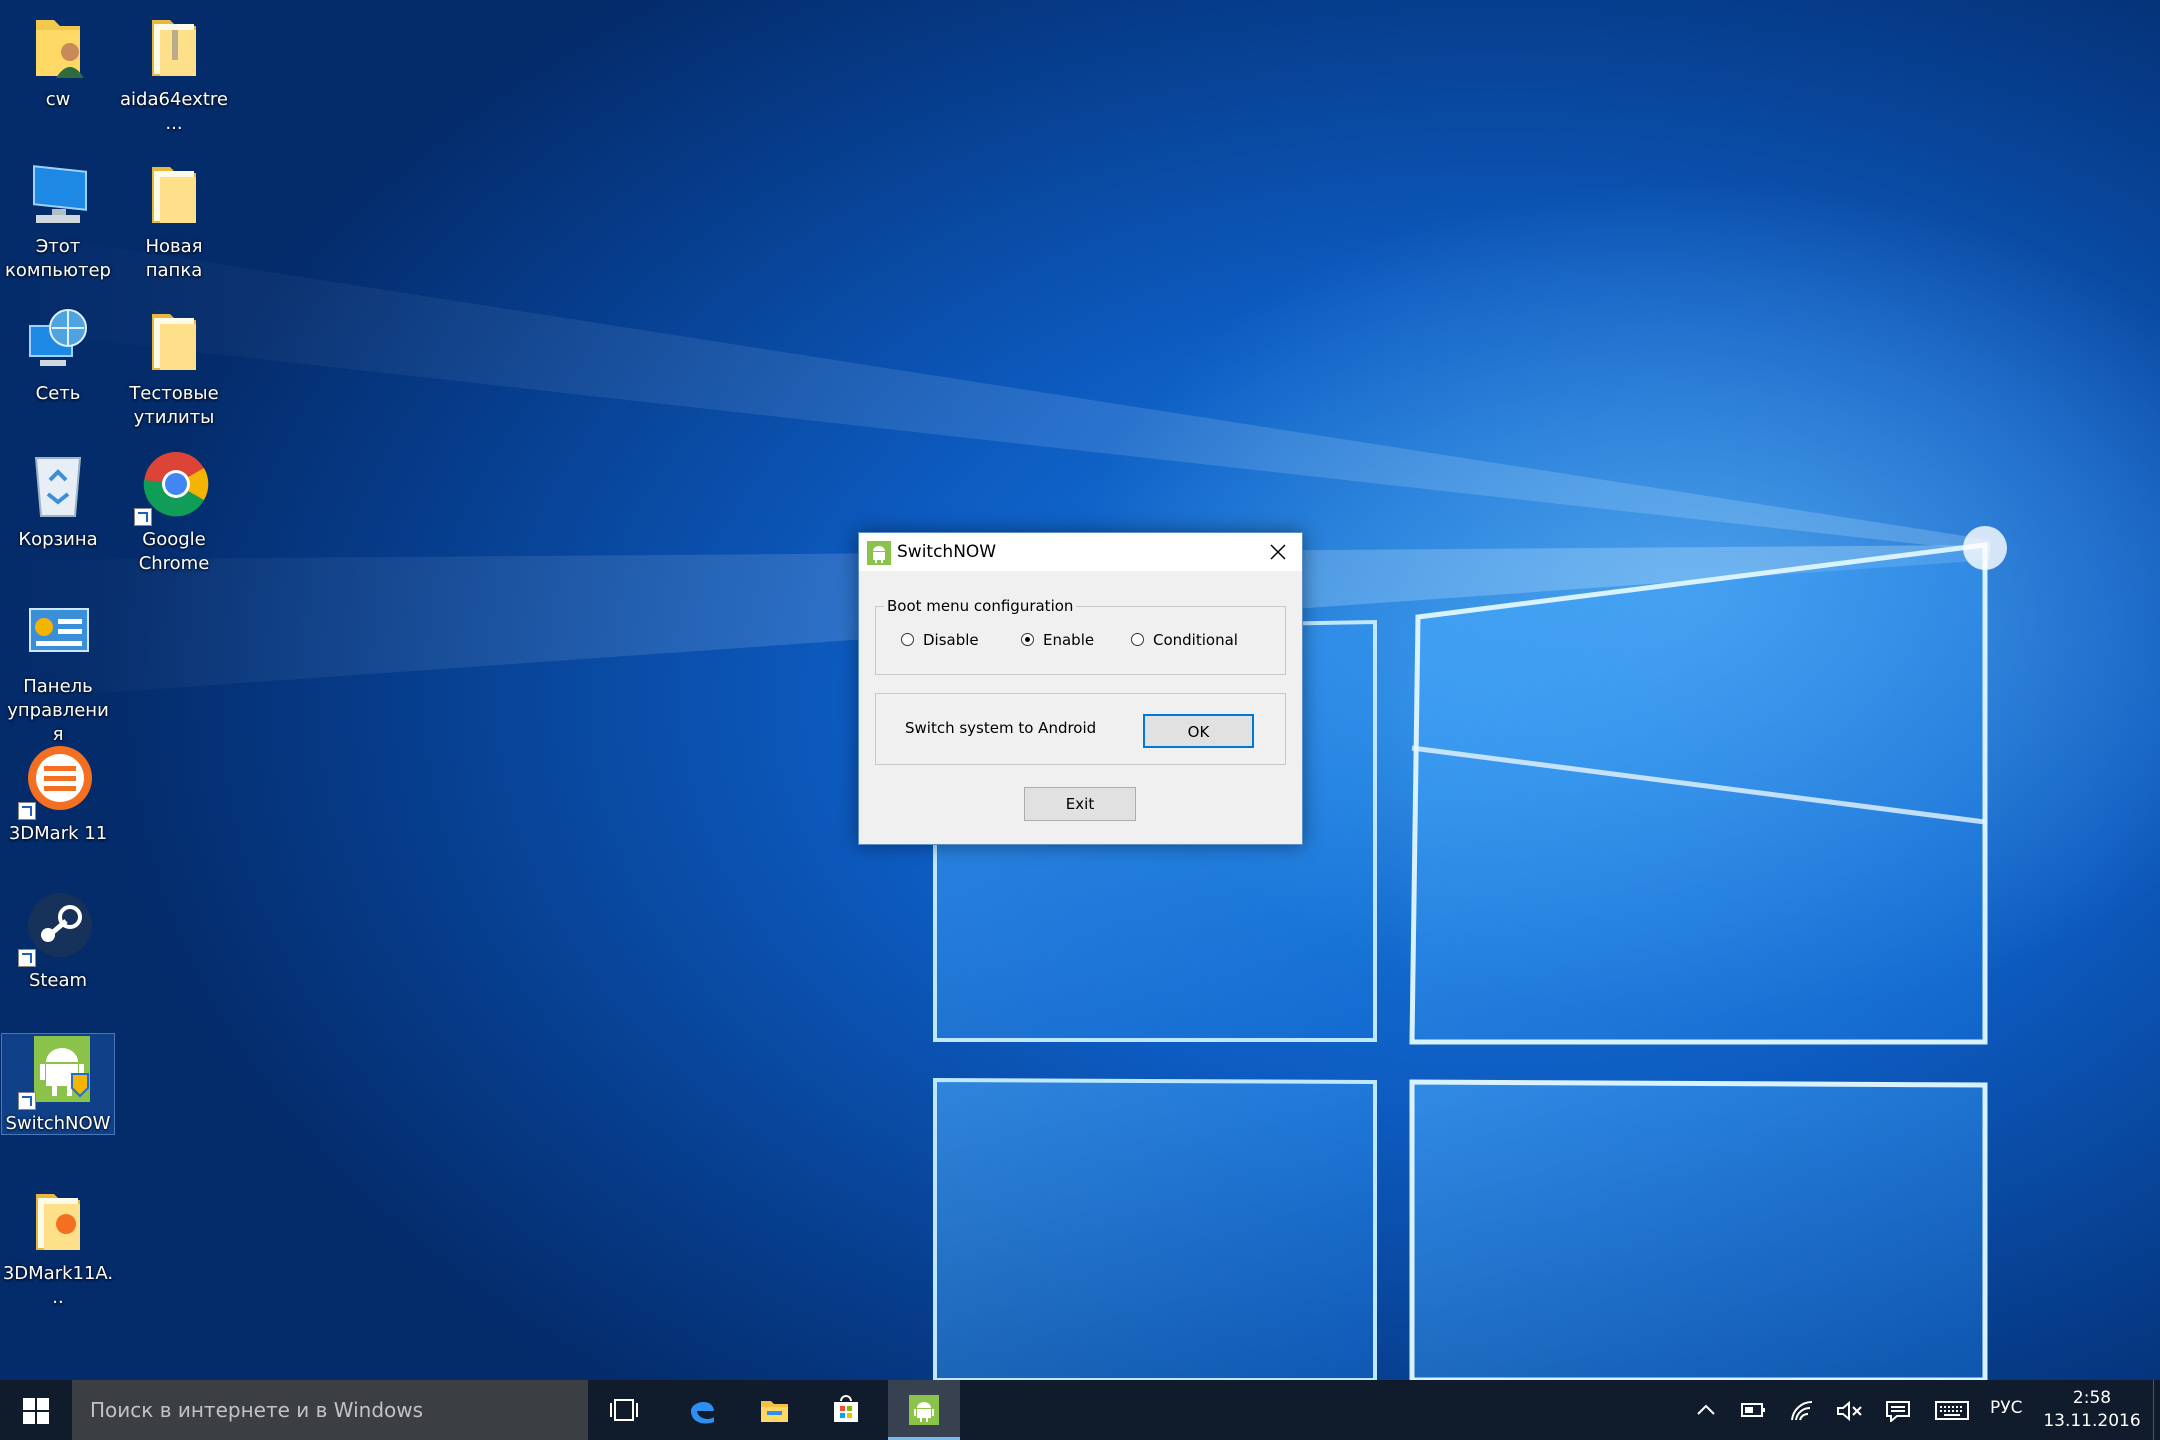 This screenshot has height=1440, width=2160. I want to click on title-bar: SwitchNOW, so click(1080, 552).